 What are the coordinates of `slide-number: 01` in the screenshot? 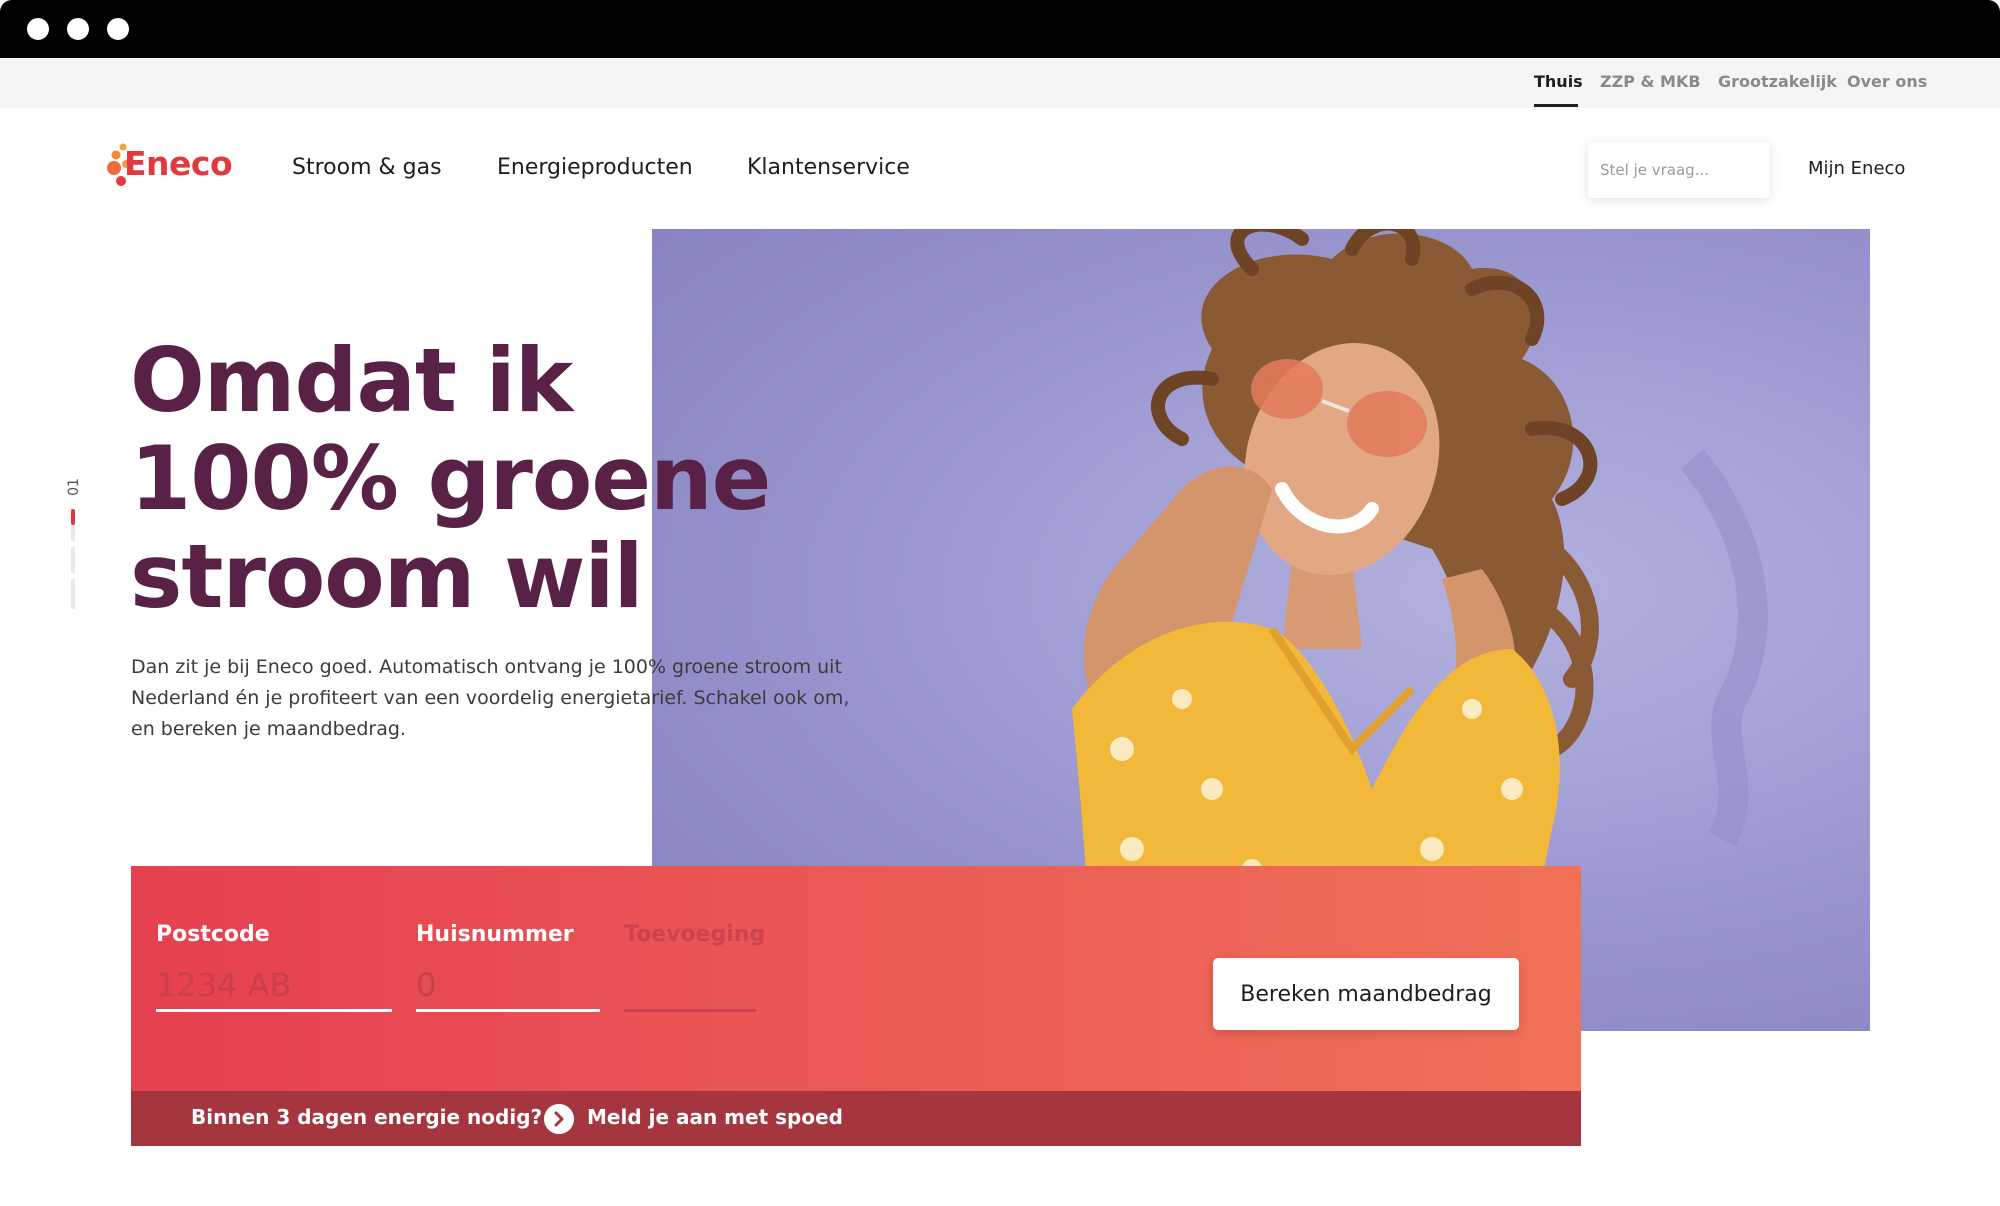 It's located at (74, 487).